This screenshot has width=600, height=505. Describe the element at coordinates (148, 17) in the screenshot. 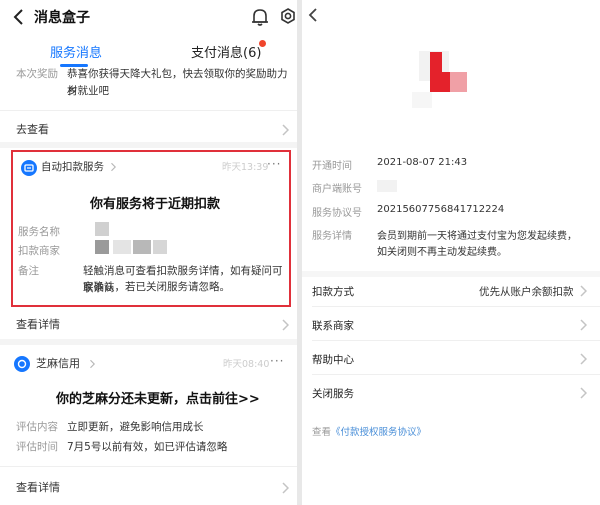

I see `header: 消息盒子` at that location.